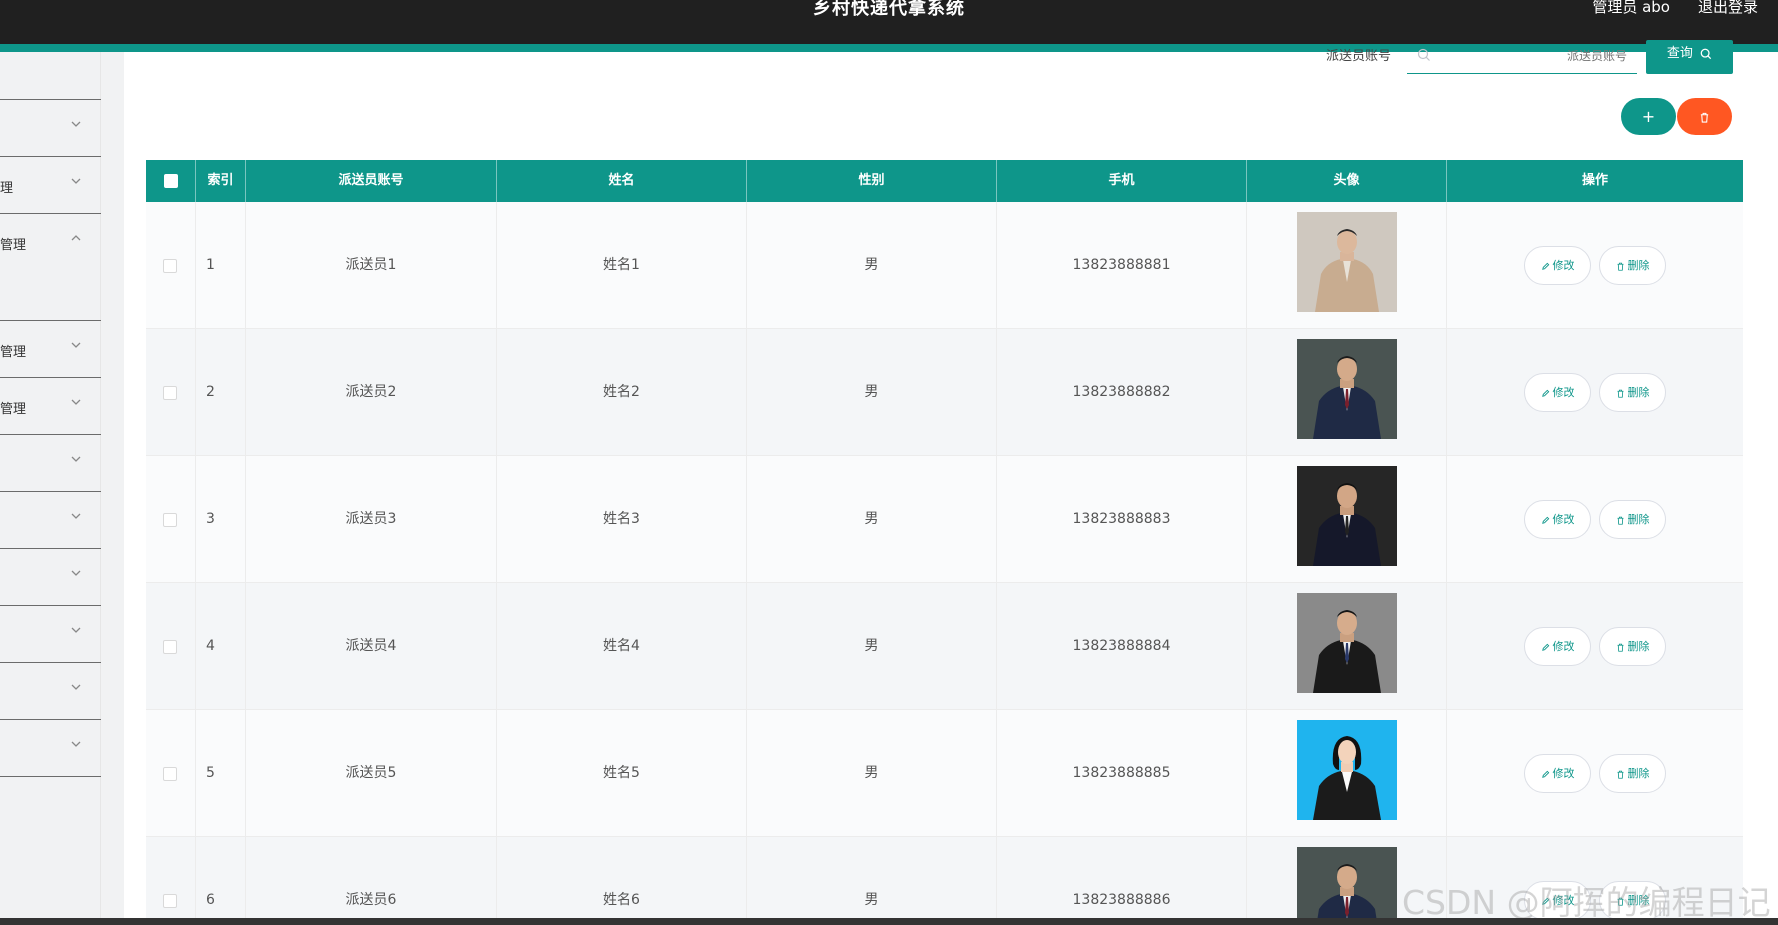  What do you see at coordinates (1122, 878) in the screenshot?
I see `row-phone: 13823888886` at bounding box center [1122, 878].